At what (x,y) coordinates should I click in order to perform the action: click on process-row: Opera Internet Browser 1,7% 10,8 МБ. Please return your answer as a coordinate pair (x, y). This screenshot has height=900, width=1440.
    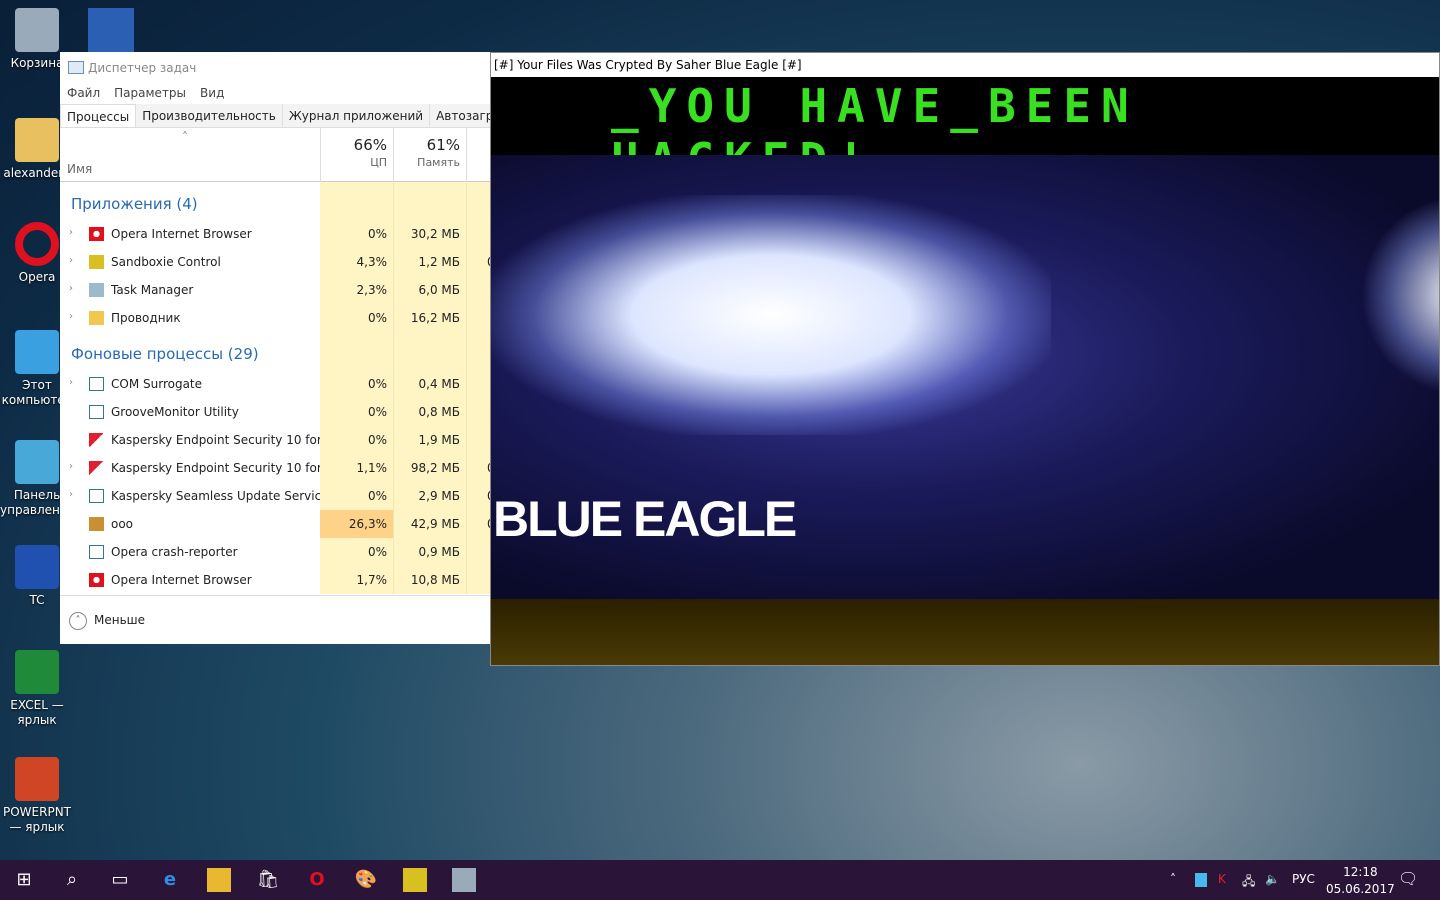
    Looking at the image, I should click on (276, 580).